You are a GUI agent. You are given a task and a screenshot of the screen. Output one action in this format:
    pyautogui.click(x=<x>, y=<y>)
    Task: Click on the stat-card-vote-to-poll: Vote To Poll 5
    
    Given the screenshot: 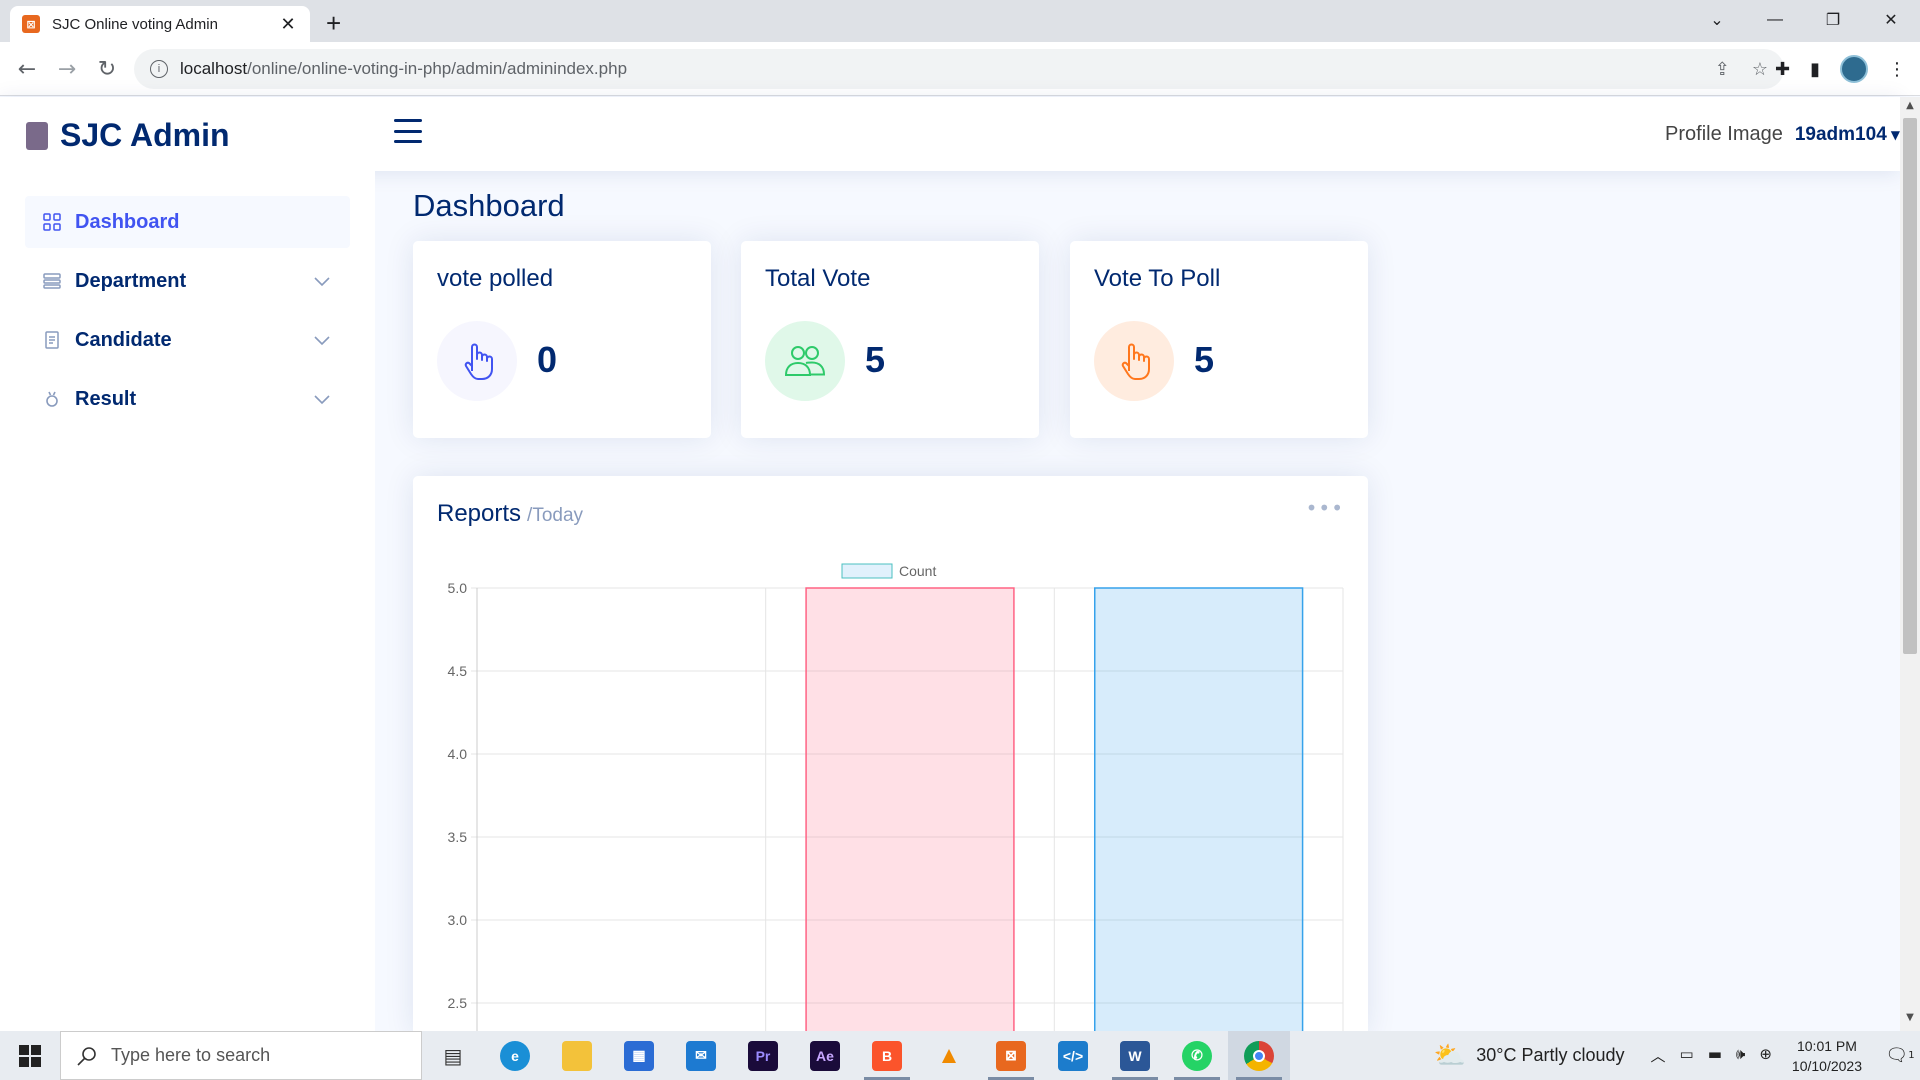 What is the action you would take?
    pyautogui.click(x=1219, y=339)
    